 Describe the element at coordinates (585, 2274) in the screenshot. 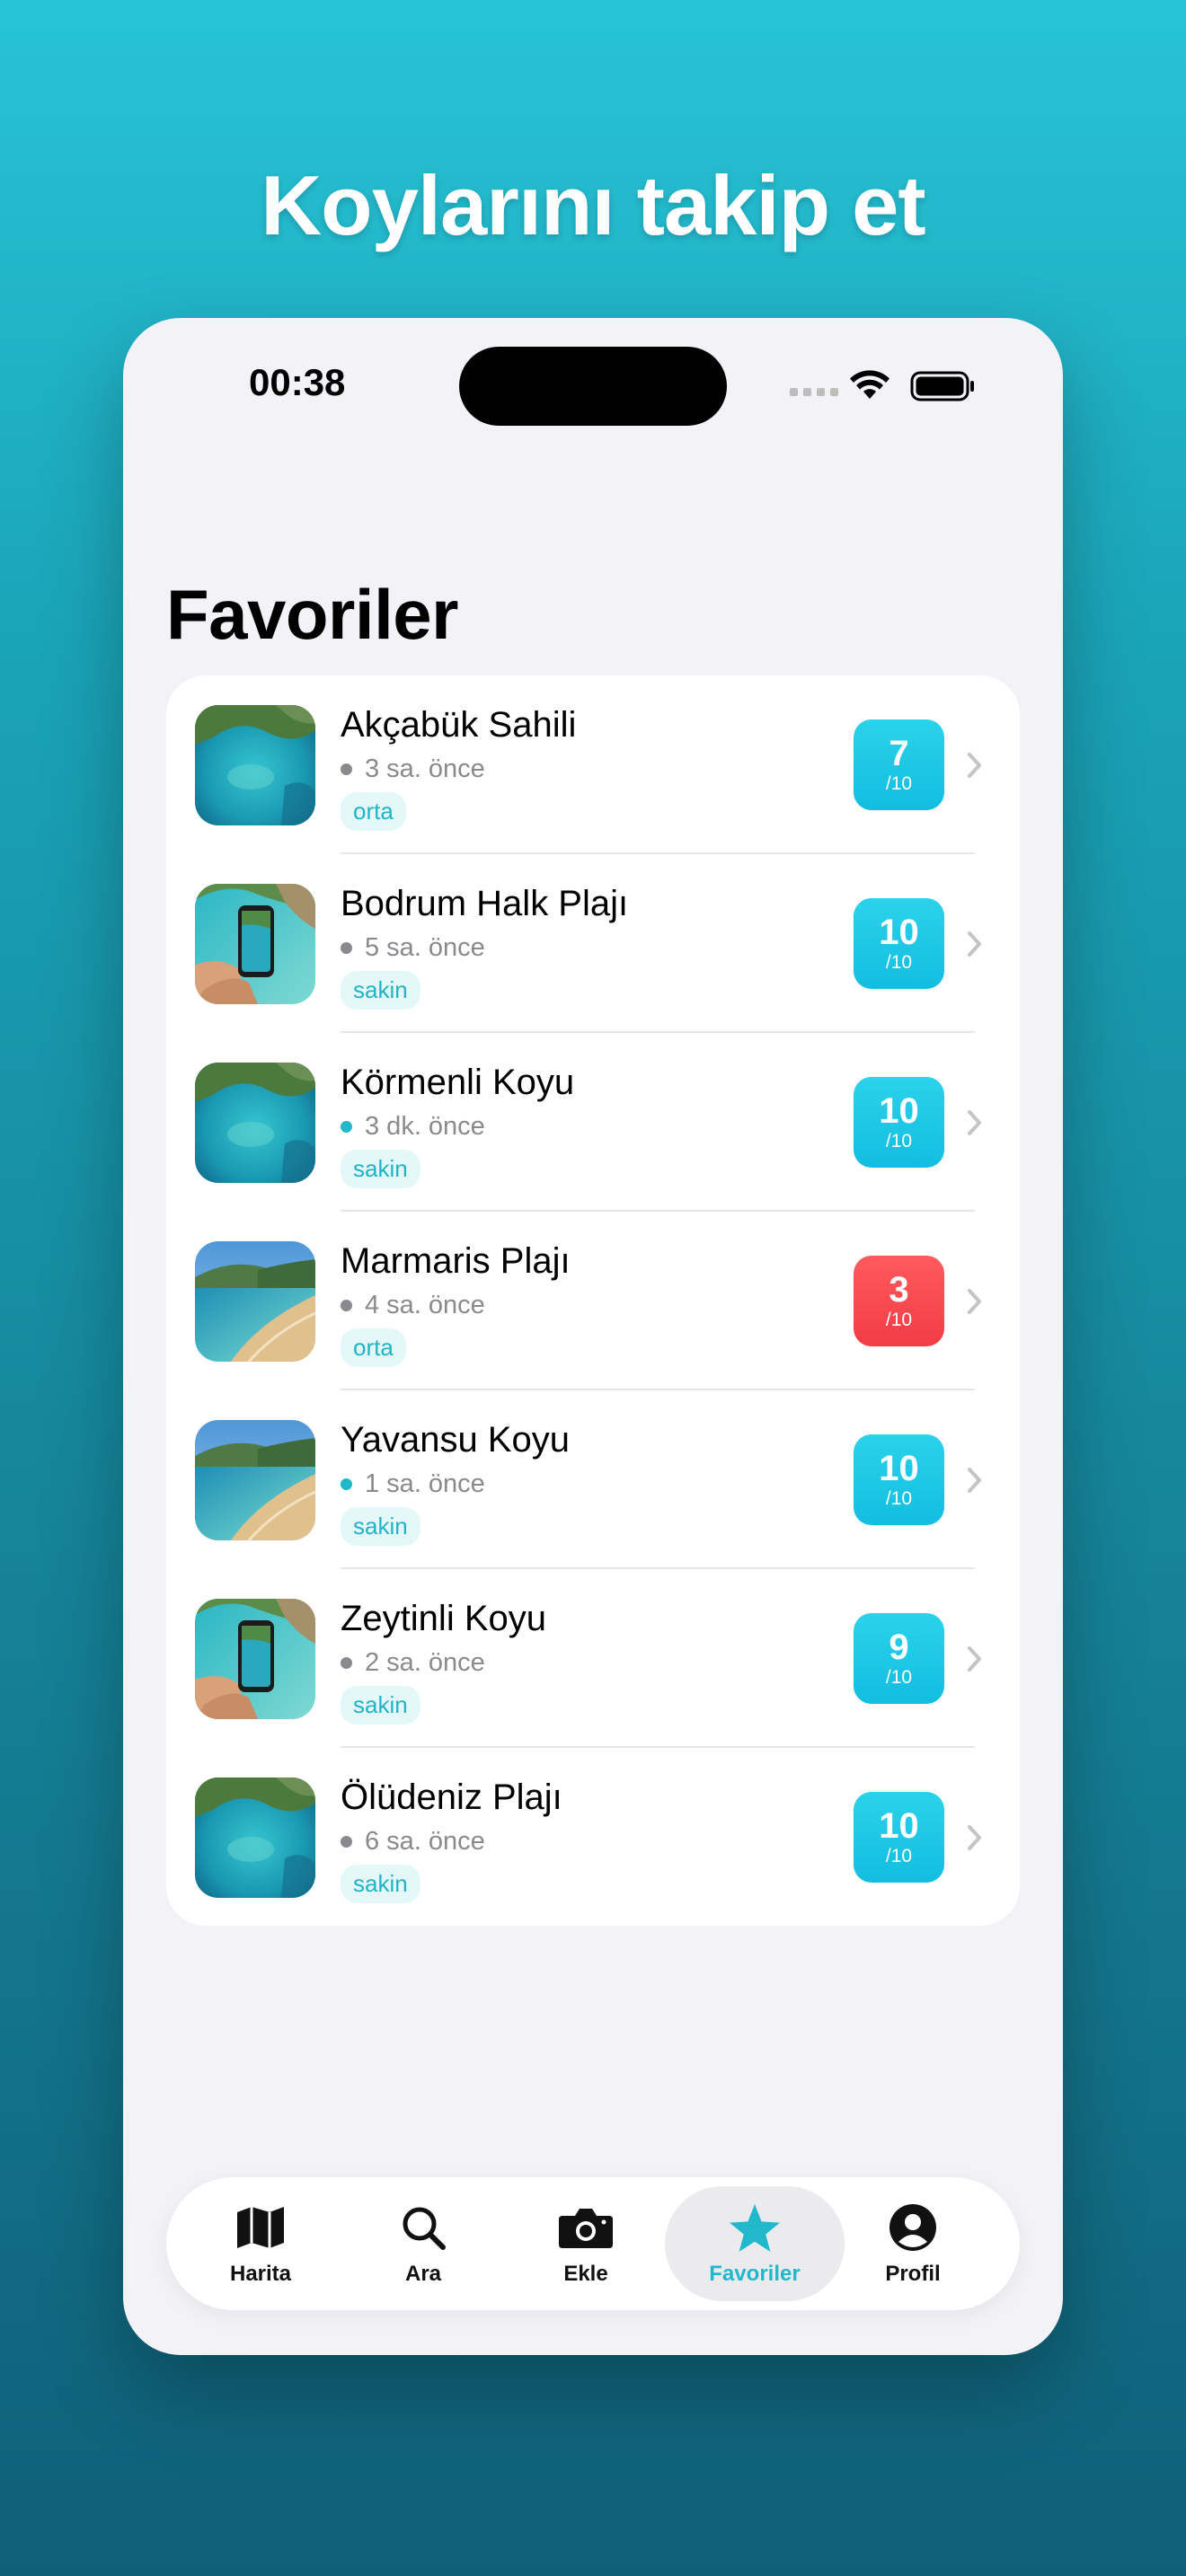

I see `tab-label: Ekle` at that location.